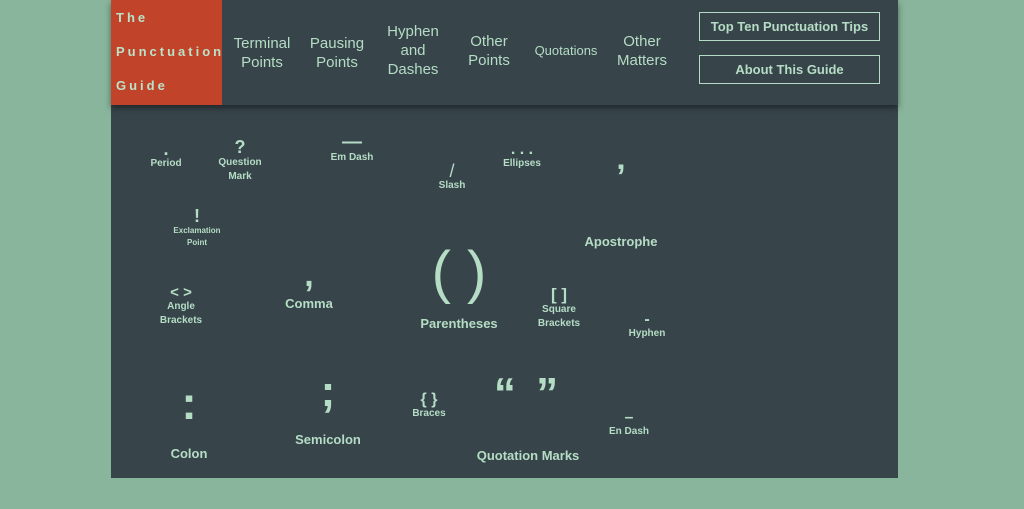  I want to click on em-dash-glyph: —, so click(351, 142).